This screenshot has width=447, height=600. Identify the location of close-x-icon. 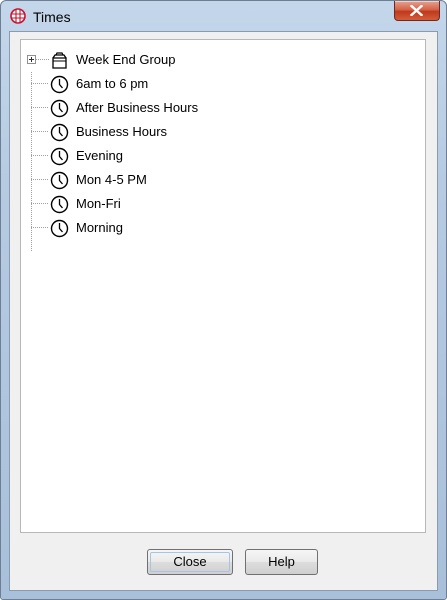
(416, 10).